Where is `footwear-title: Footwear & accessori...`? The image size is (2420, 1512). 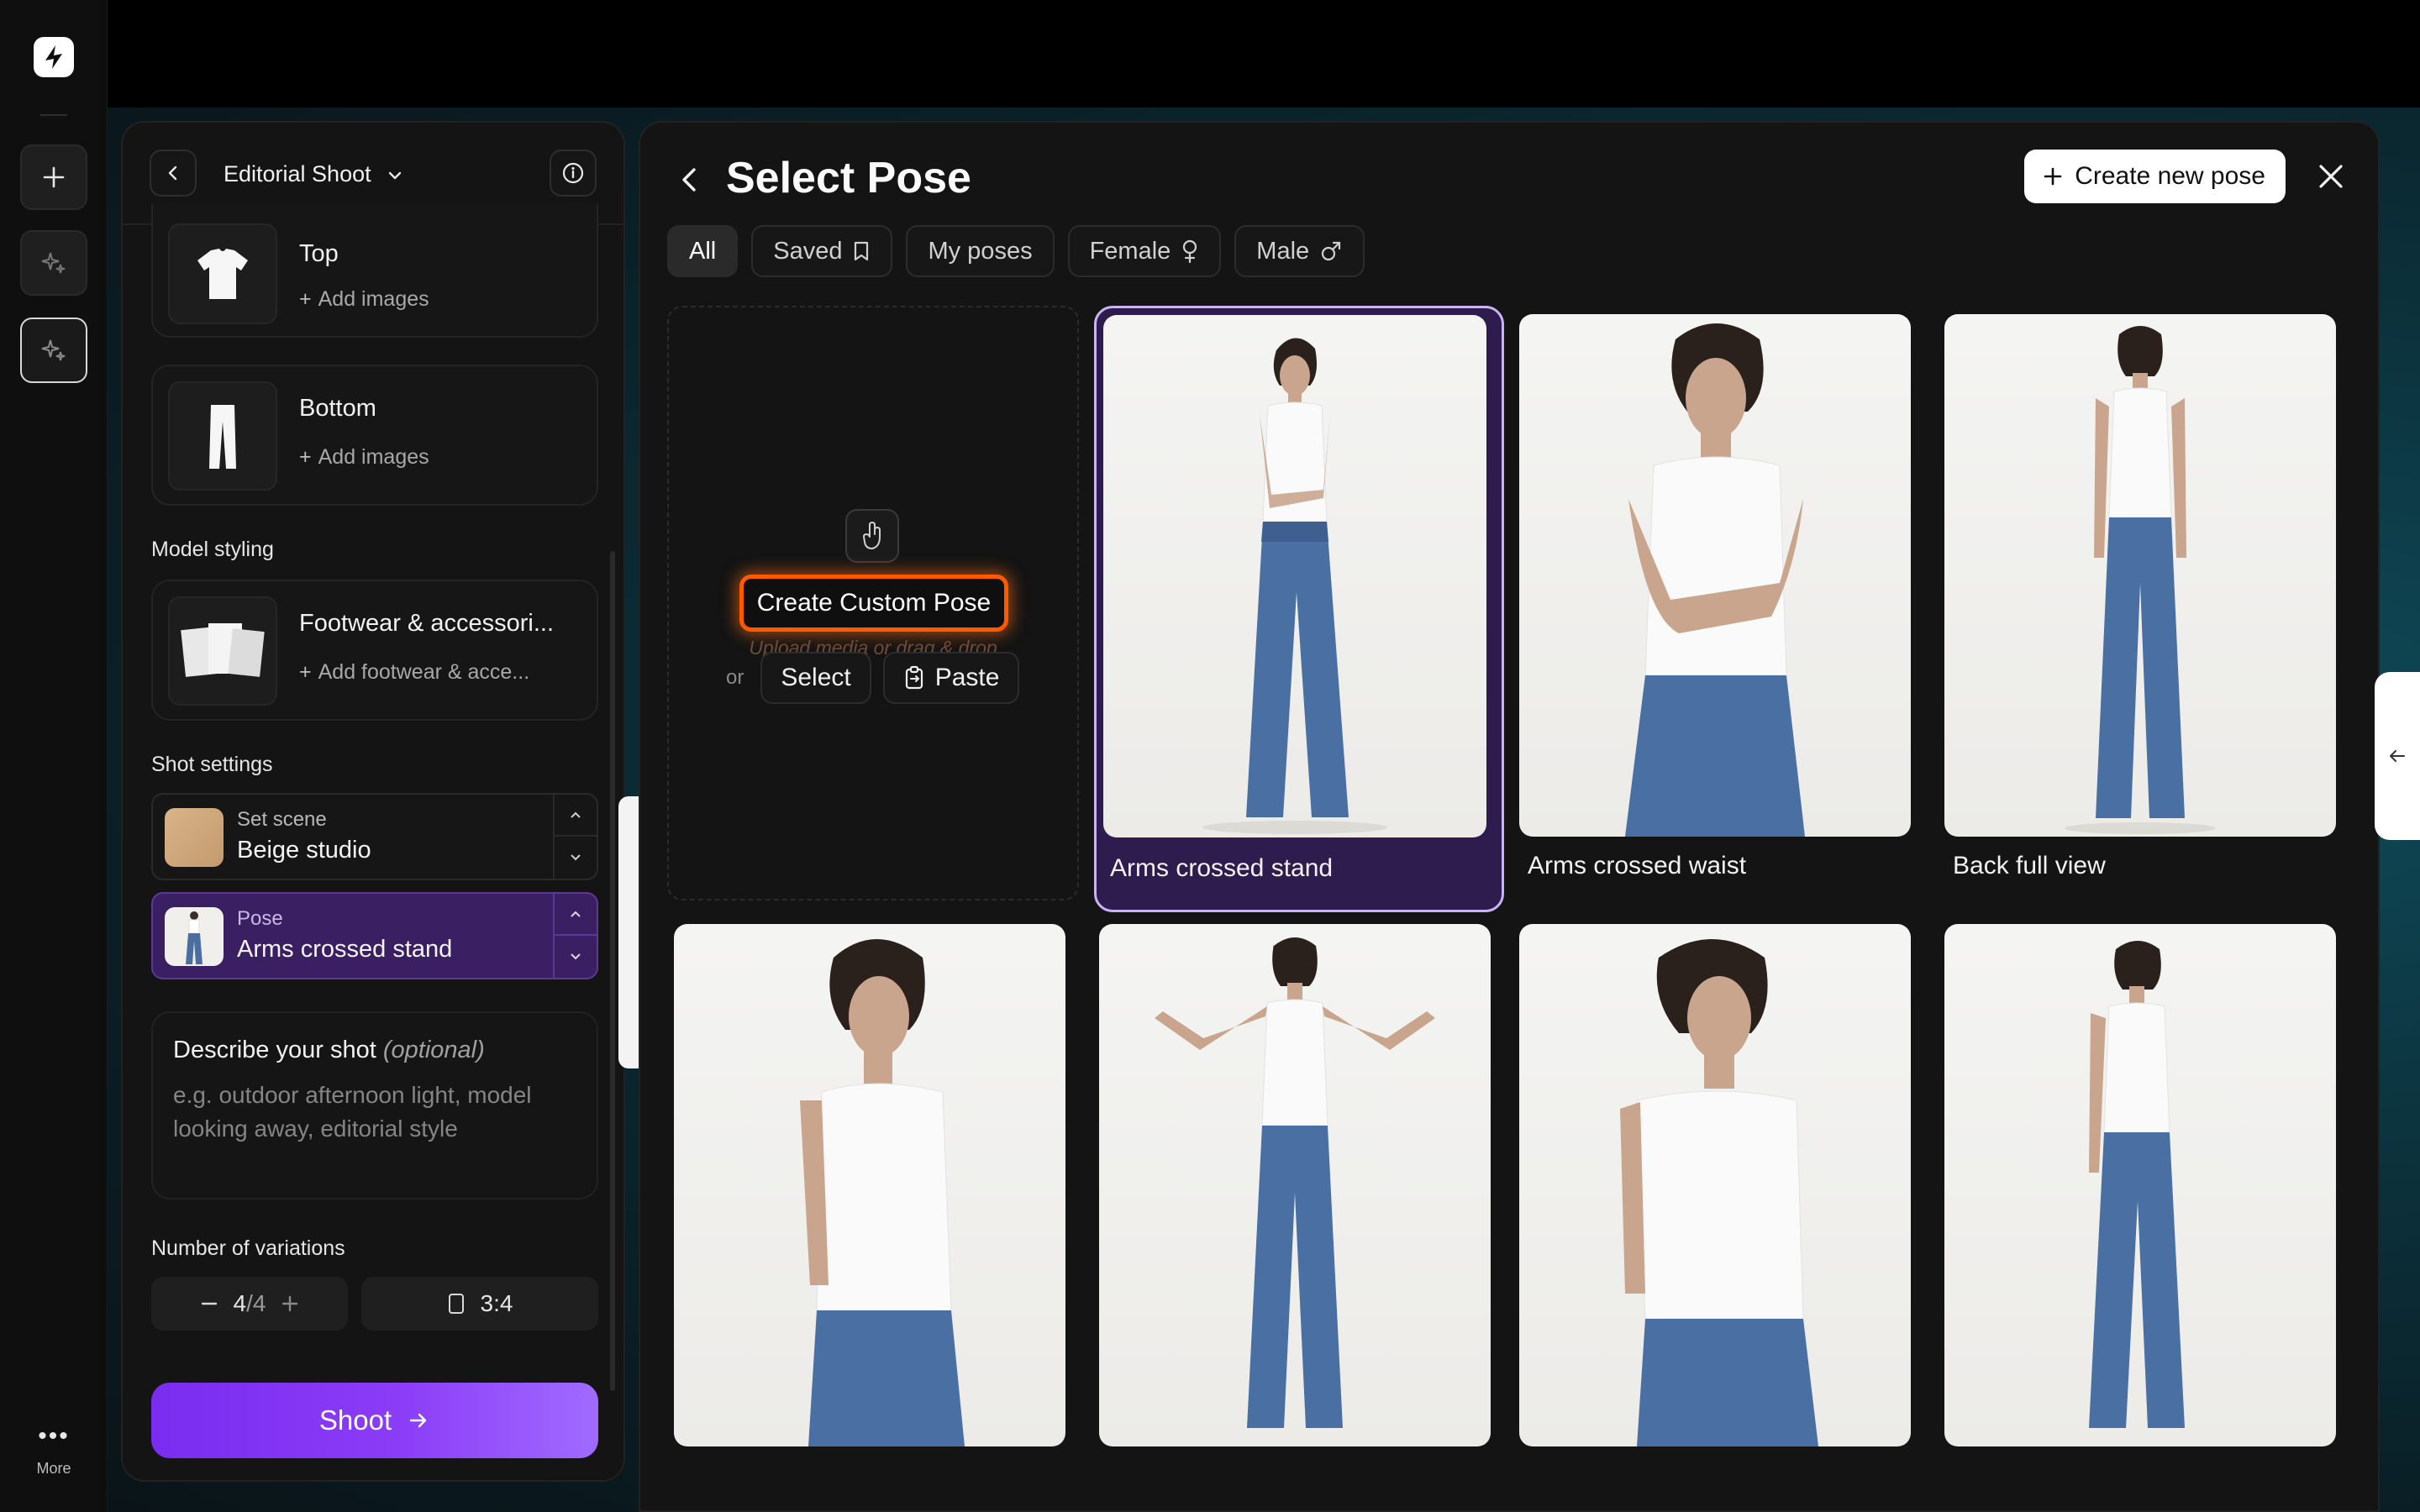
footwear-title: Footwear & accessori... is located at coordinates (427, 623).